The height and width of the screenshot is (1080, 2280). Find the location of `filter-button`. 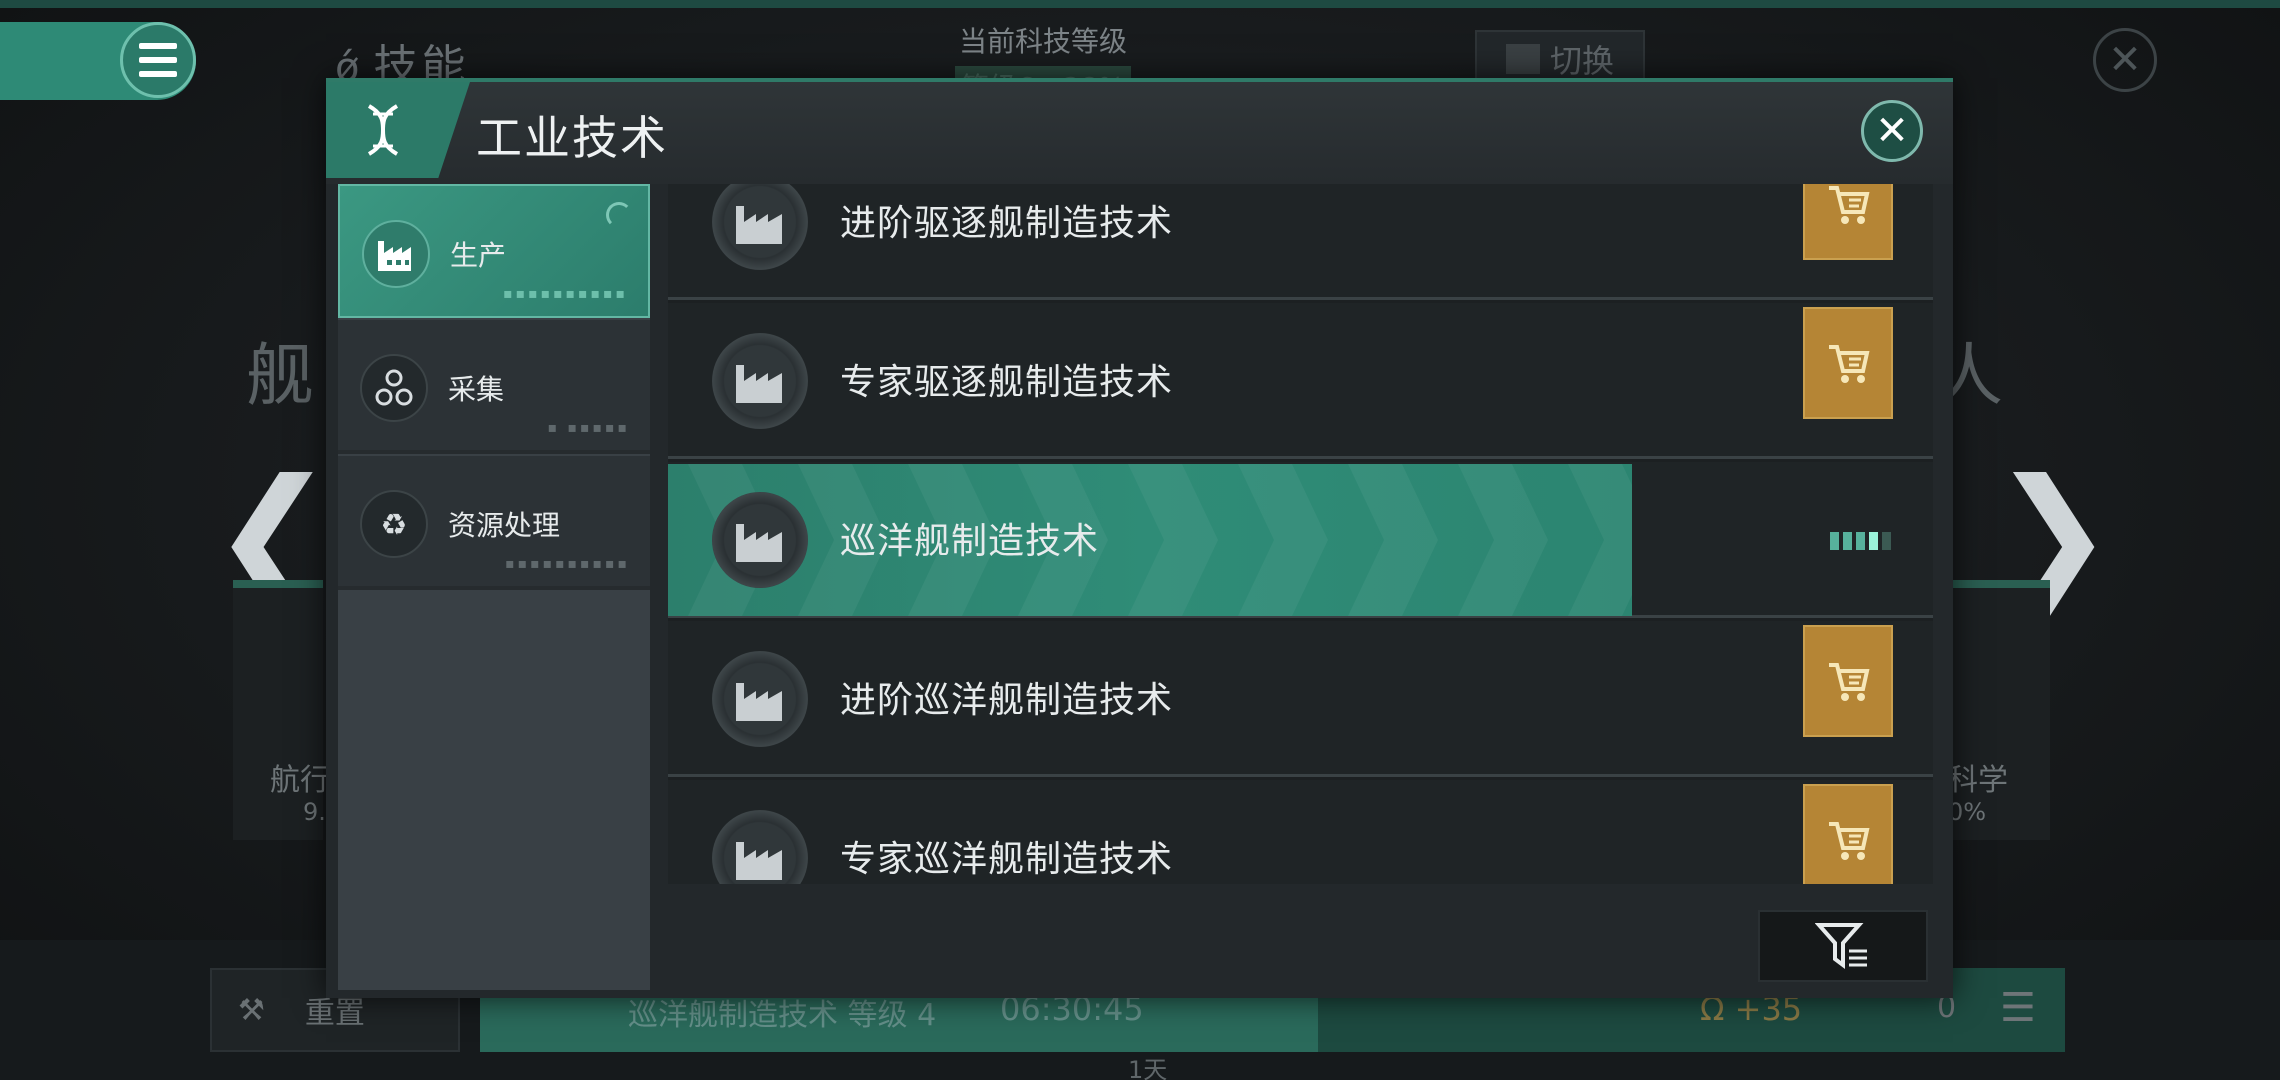

filter-button is located at coordinates (1843, 946).